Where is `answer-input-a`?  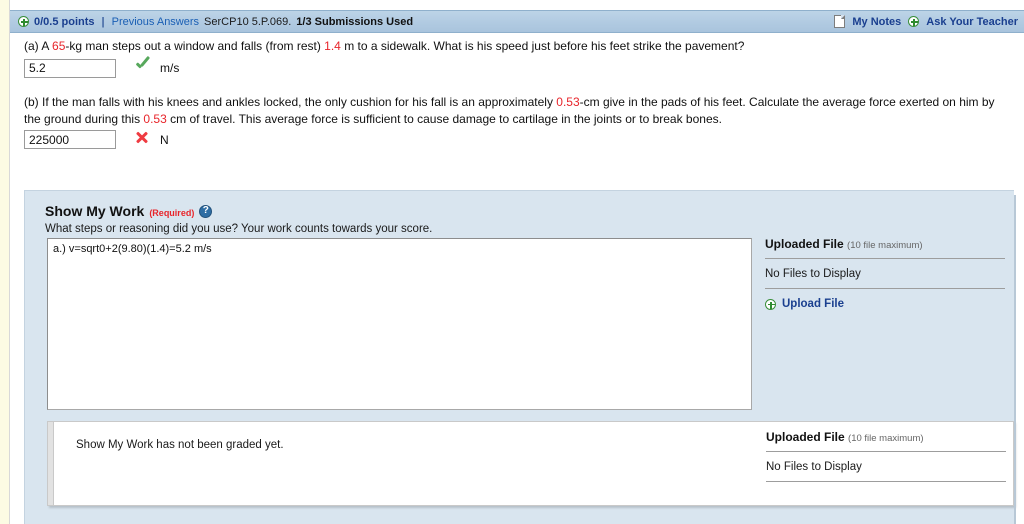
answer-input-a is located at coordinates (70, 68).